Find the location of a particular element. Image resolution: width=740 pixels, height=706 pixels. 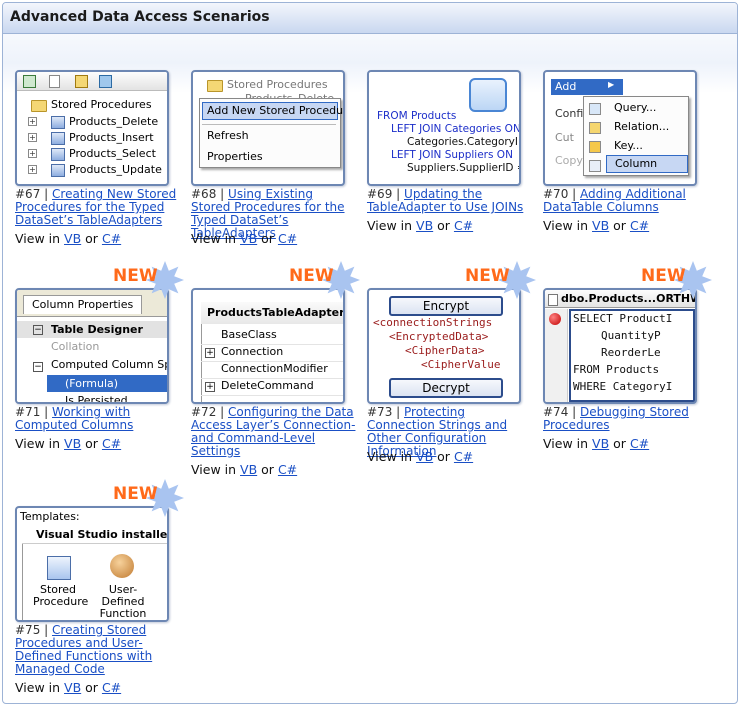

template-user-defined-function: User-Defined Function is located at coordinates (123, 602).